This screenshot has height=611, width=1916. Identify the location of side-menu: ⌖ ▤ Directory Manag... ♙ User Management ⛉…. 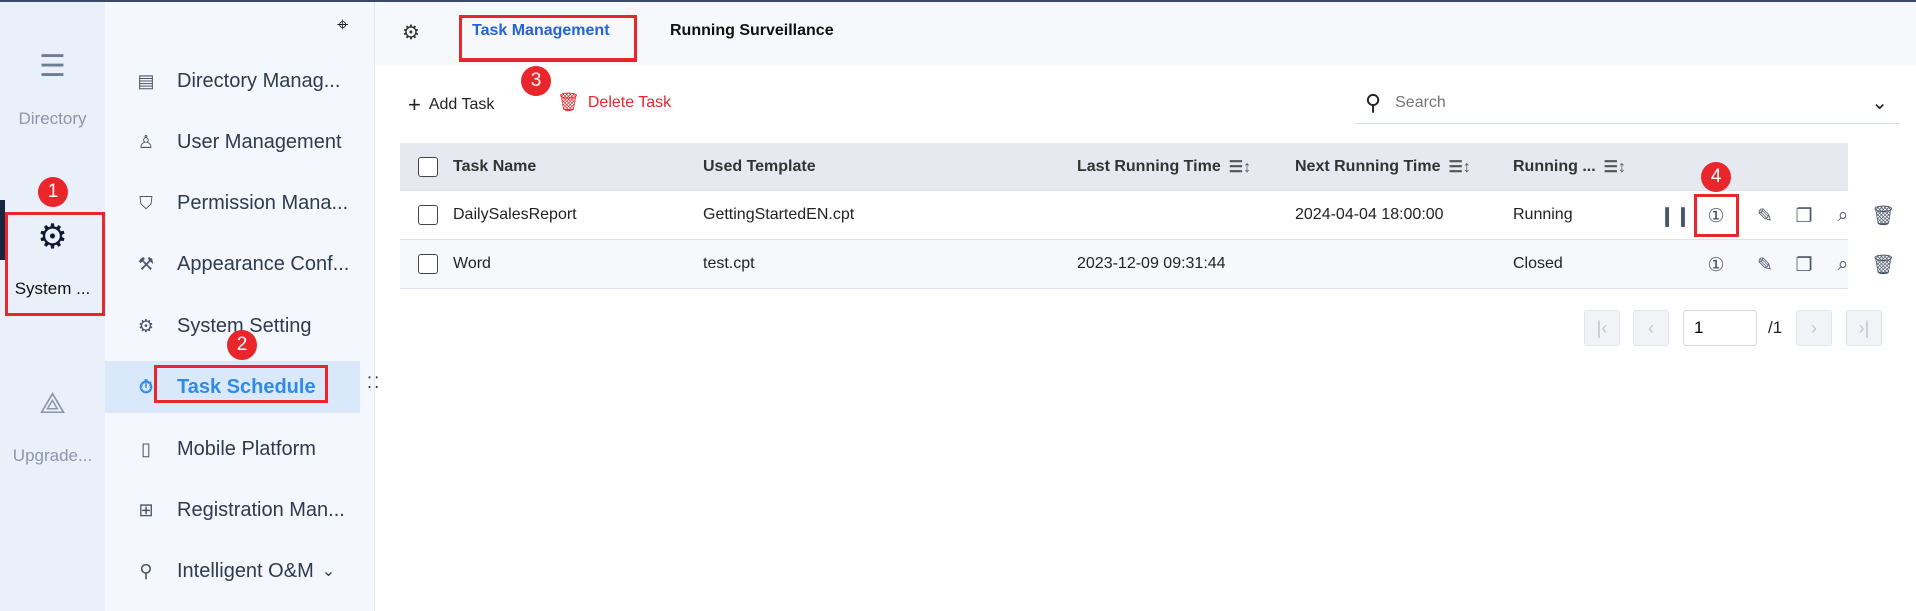
(242, 306).